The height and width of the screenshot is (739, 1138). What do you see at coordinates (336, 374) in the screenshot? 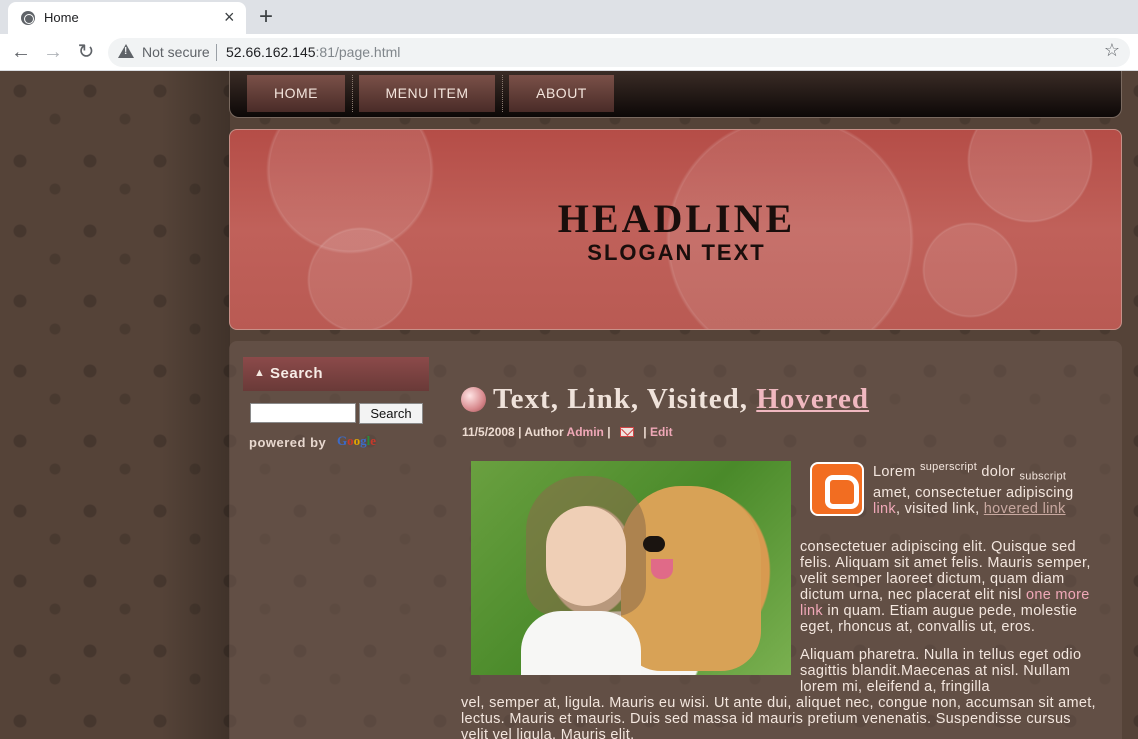
I see `sidebar-search-heading: ▲ Search` at bounding box center [336, 374].